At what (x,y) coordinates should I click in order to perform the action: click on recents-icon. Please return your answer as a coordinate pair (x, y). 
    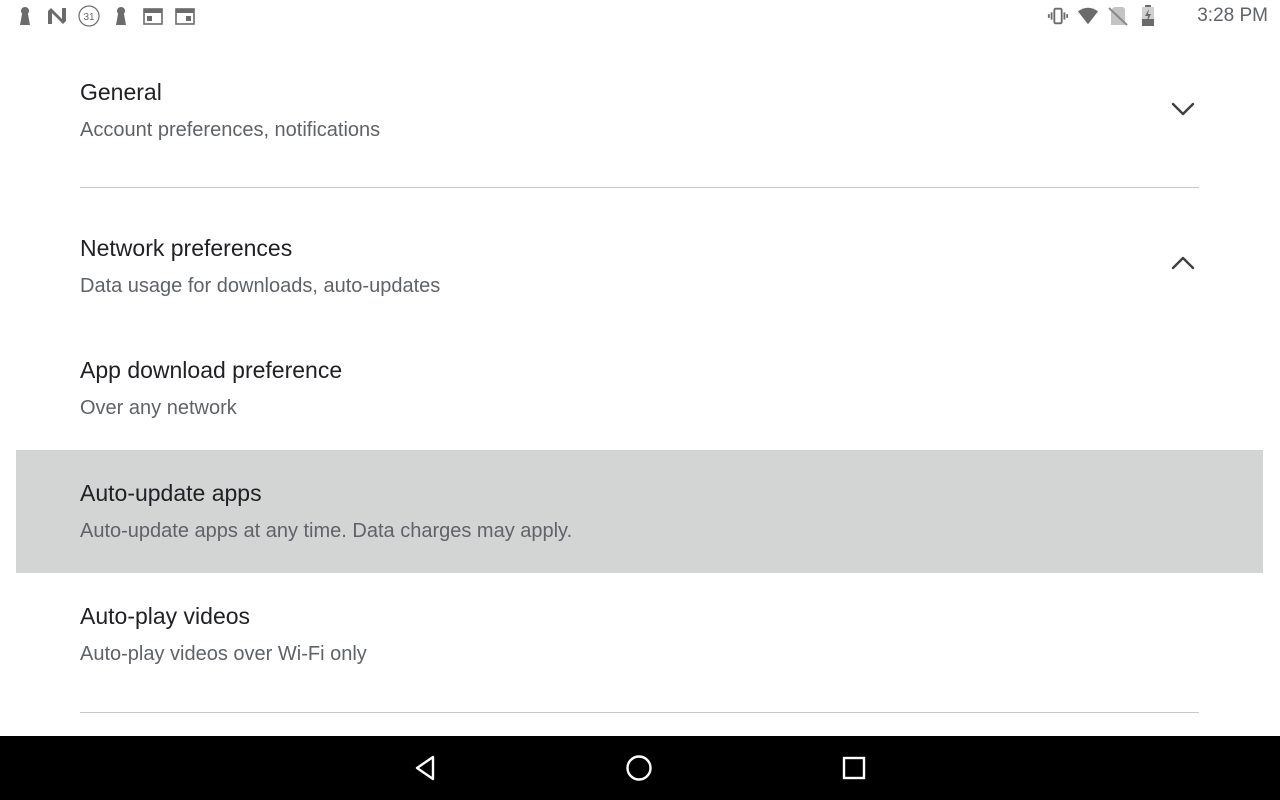
    Looking at the image, I should click on (854, 768).